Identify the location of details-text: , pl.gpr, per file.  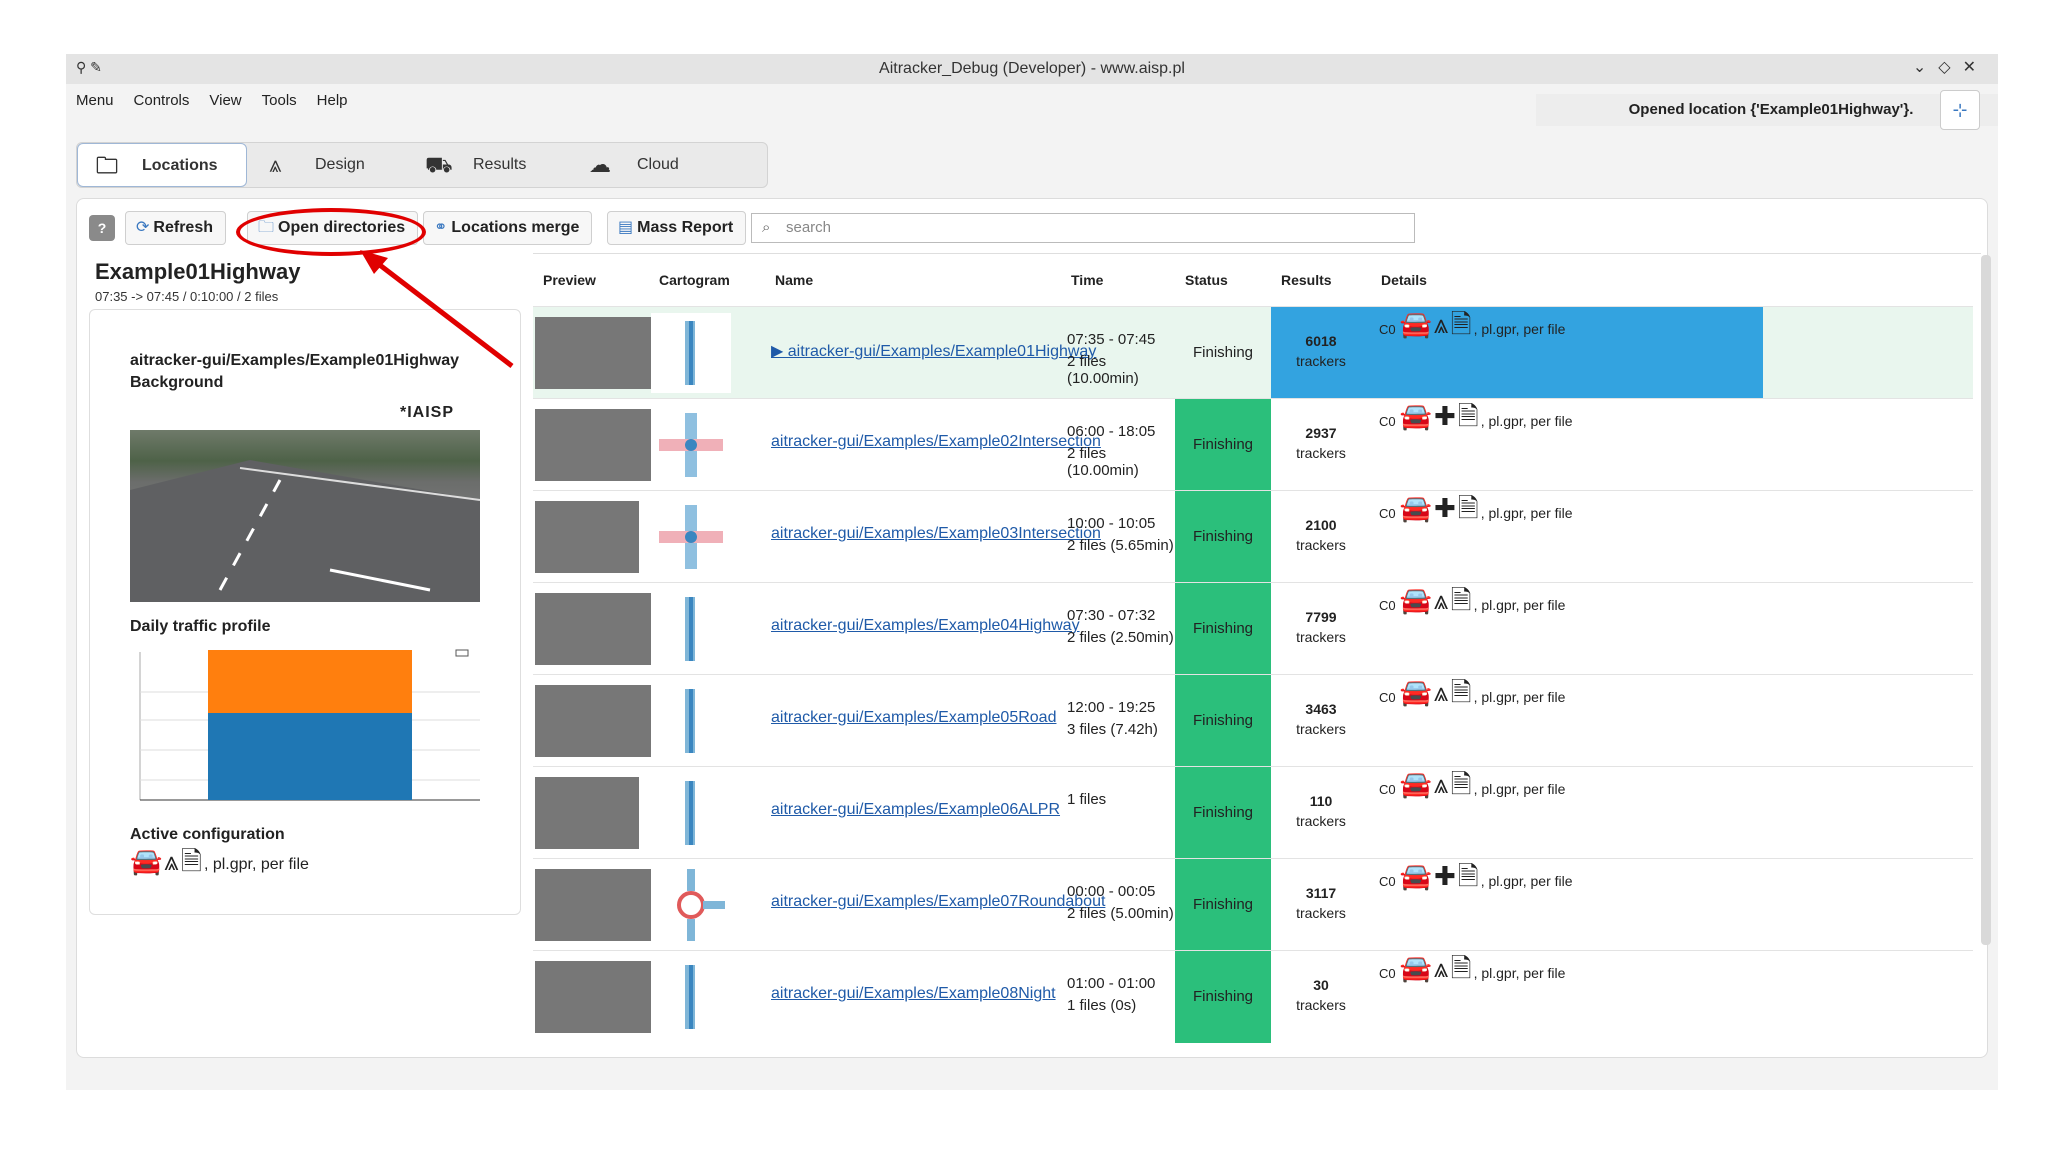
(1519, 789).